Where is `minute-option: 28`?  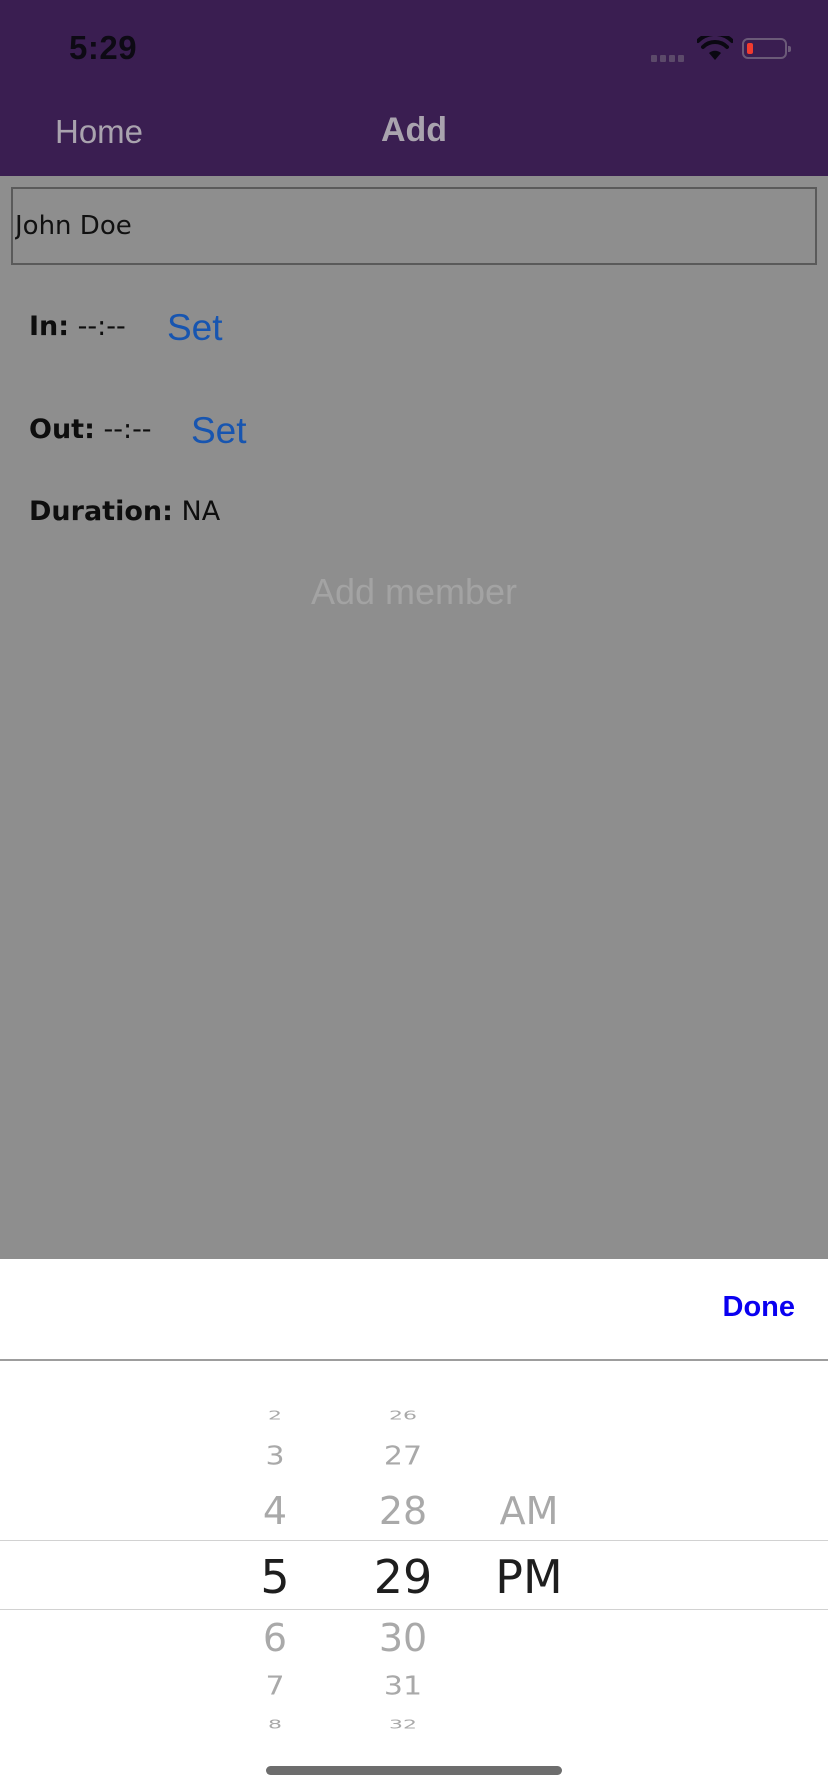
minute-option: 28 is located at coordinates (403, 1511).